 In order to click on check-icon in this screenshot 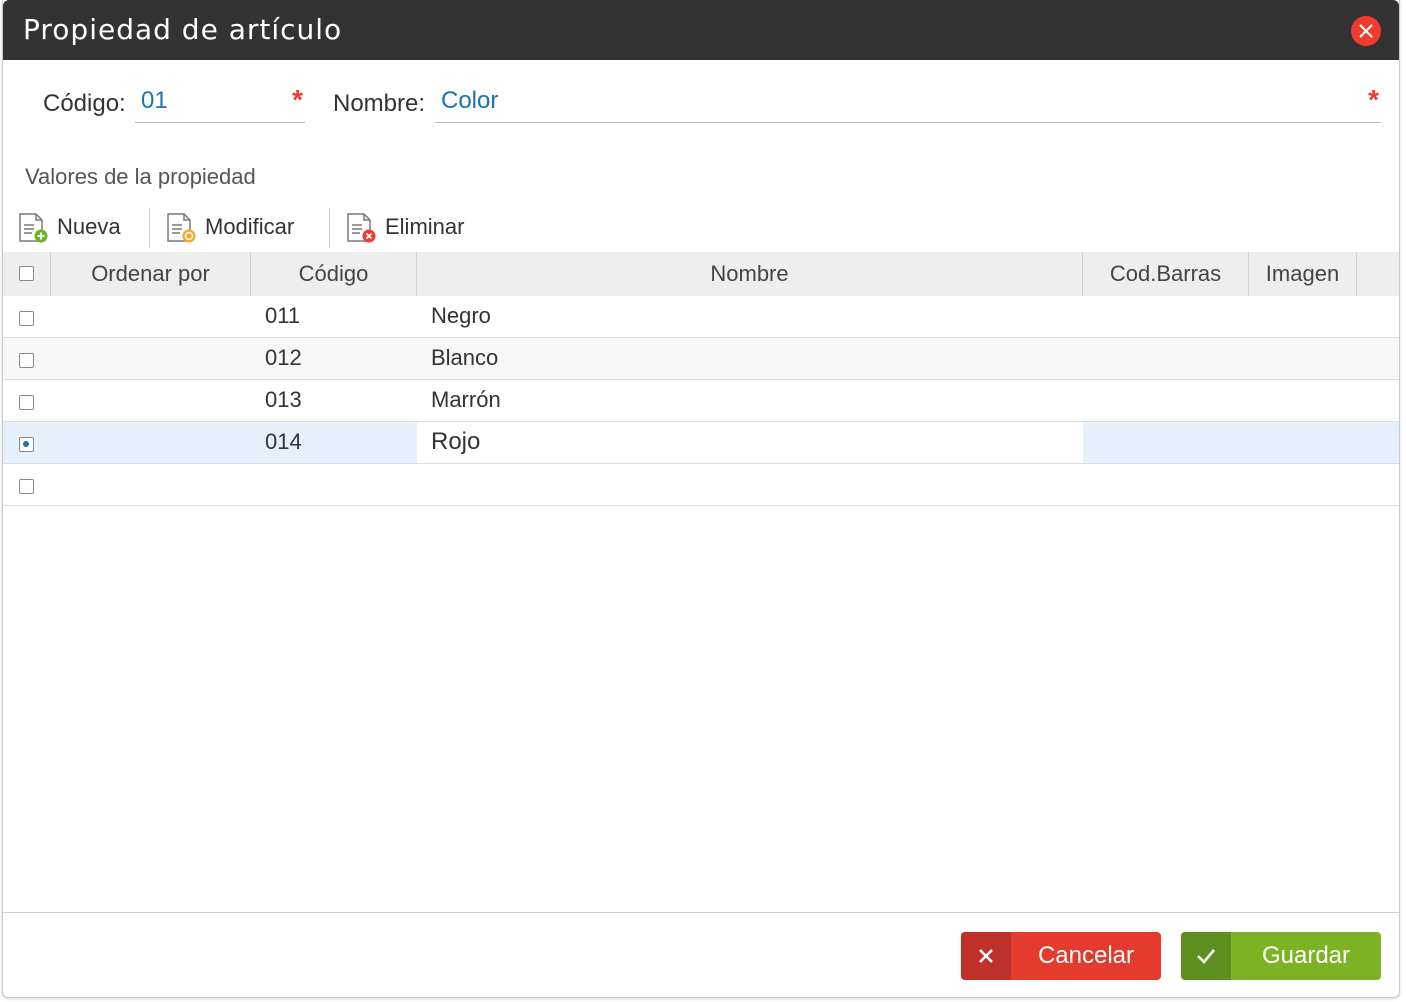, I will do `click(1206, 956)`.